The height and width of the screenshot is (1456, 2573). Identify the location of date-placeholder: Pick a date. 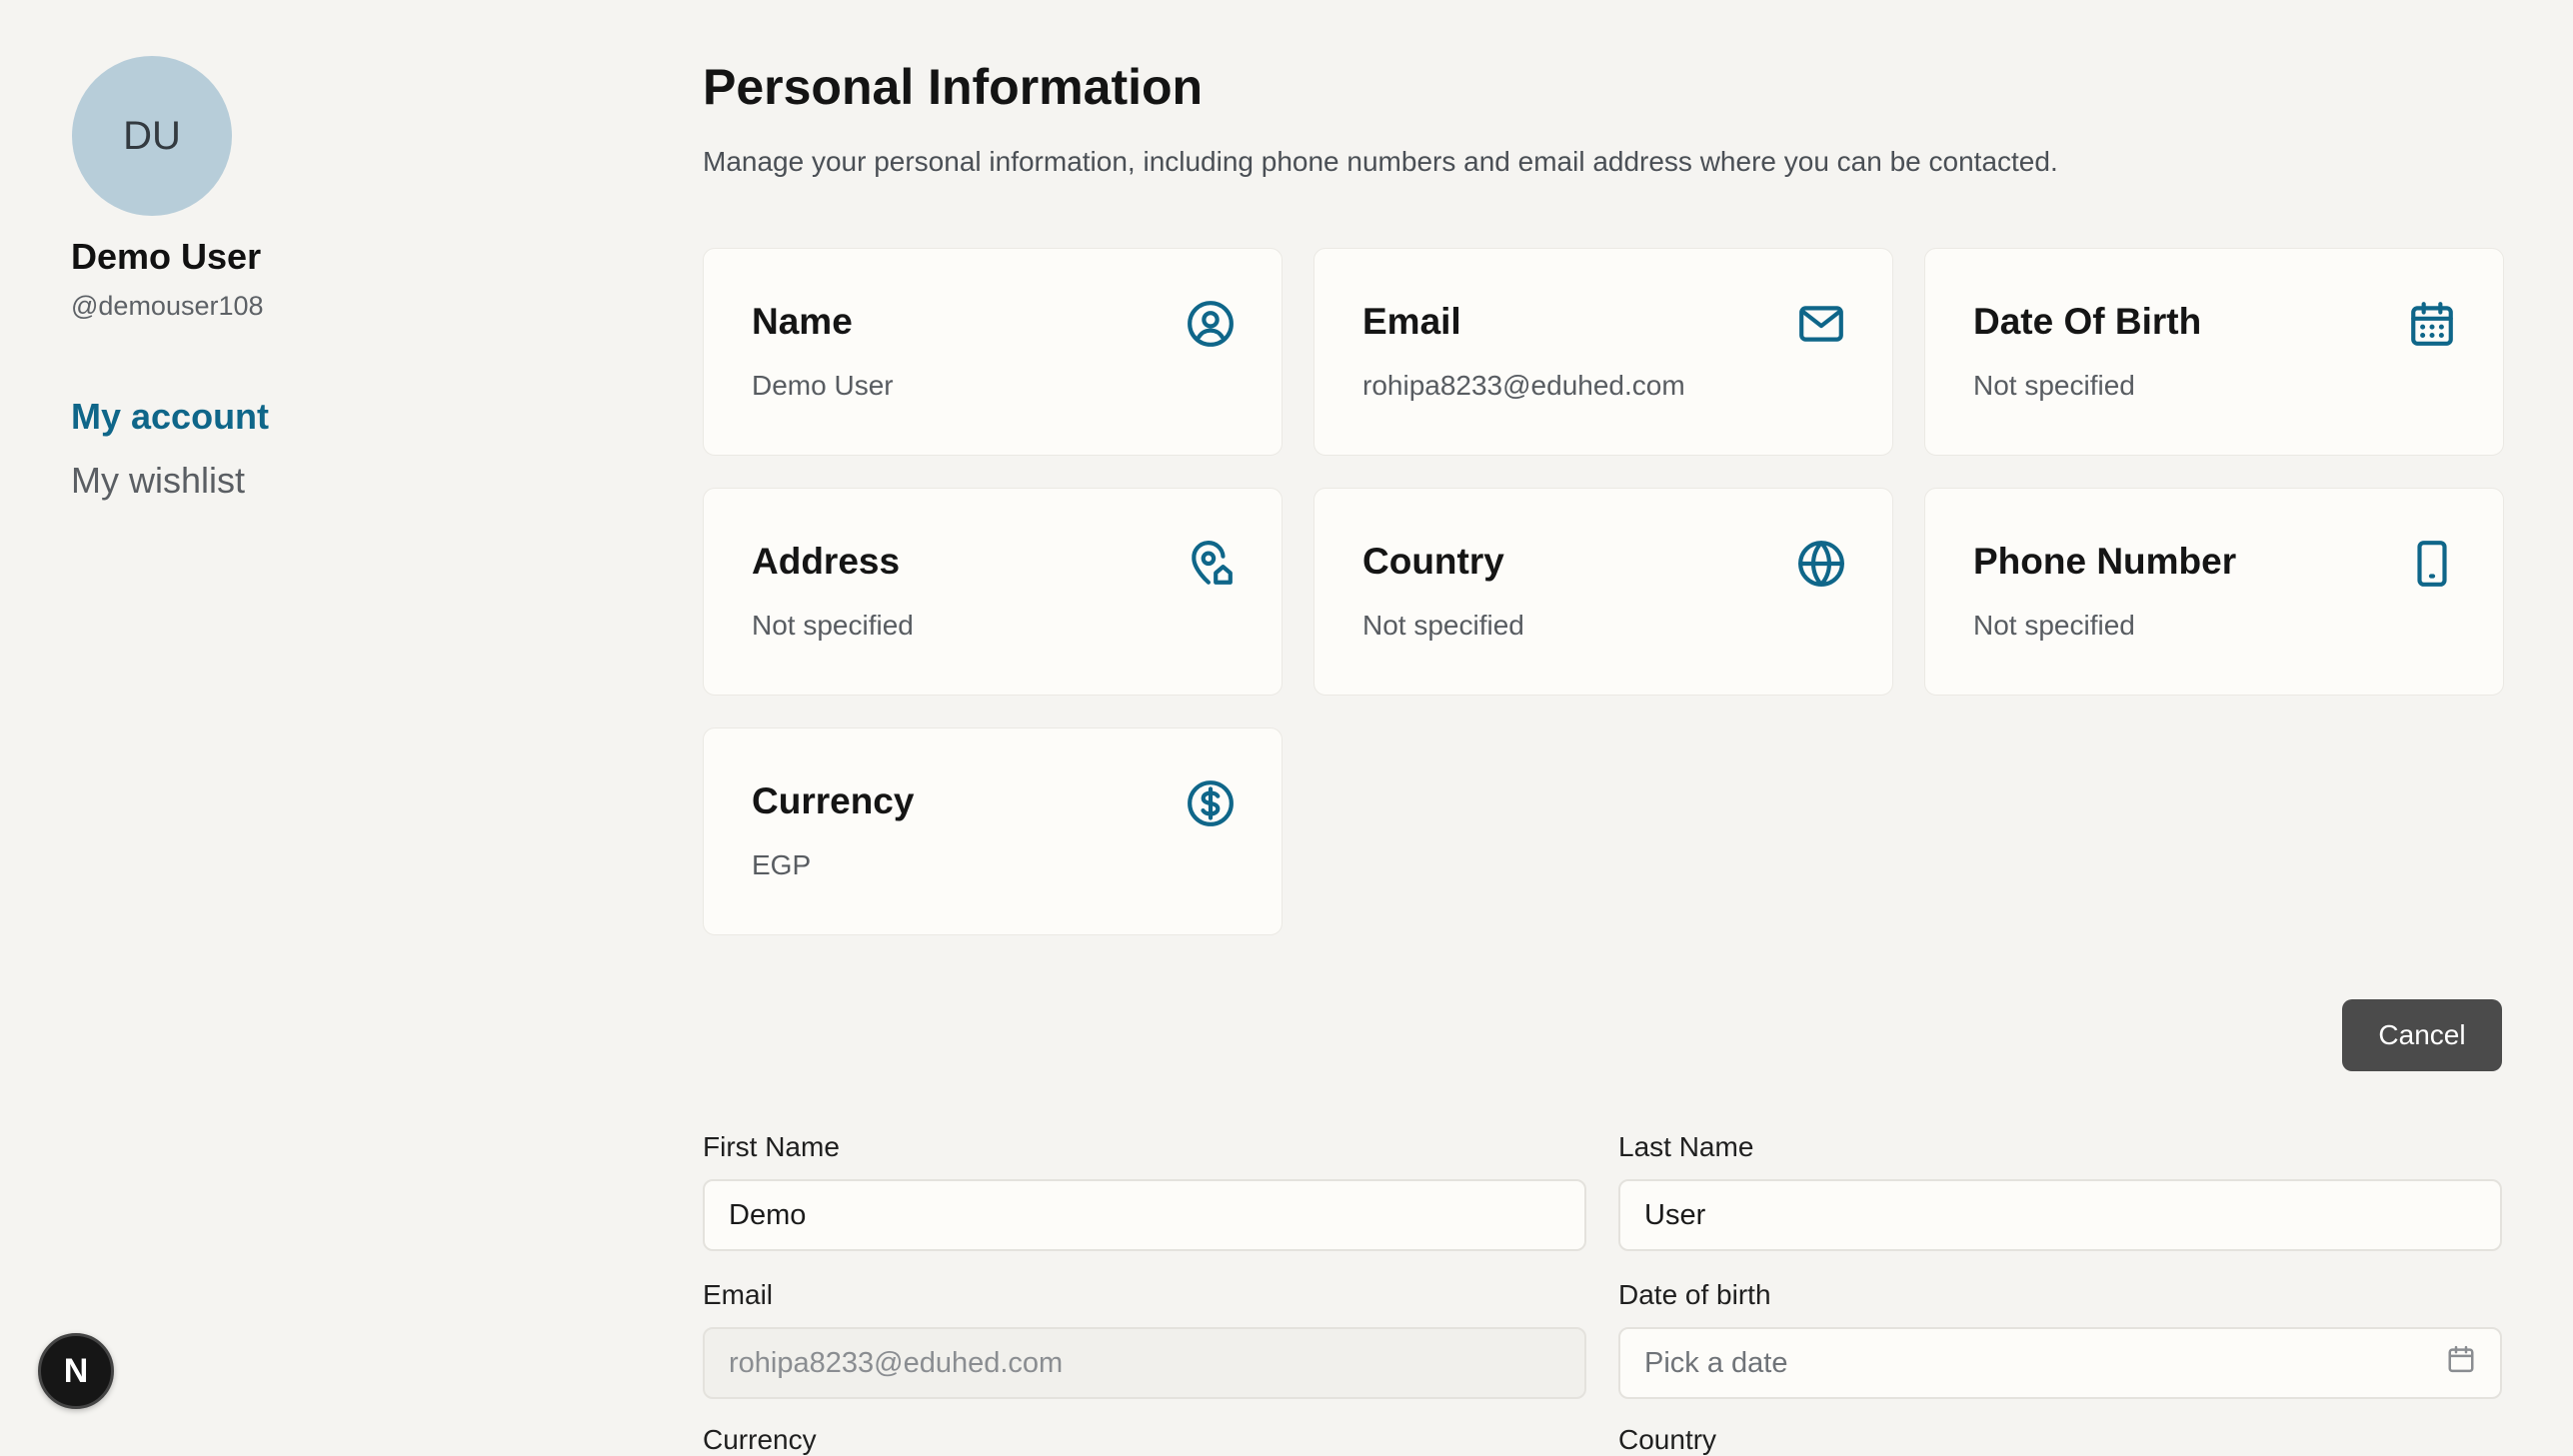
(1716, 1362).